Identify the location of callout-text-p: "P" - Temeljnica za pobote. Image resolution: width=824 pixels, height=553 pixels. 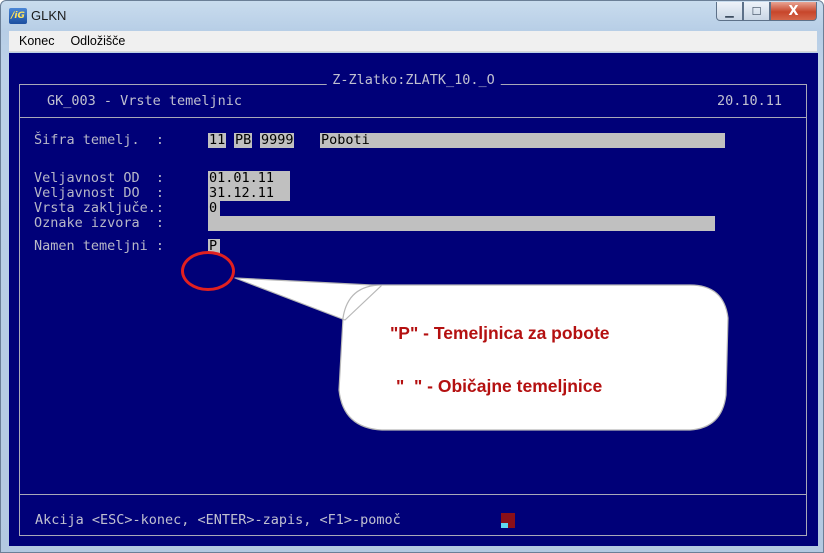
(500, 333).